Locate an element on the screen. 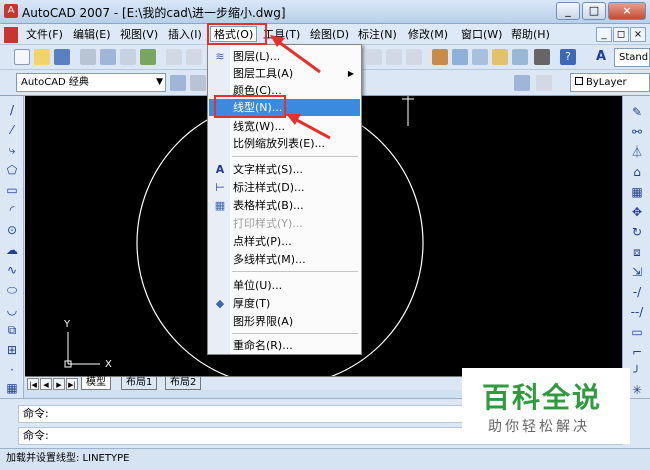 The image size is (650, 470). arrow-to-format-menu is located at coordinates (298, 56).